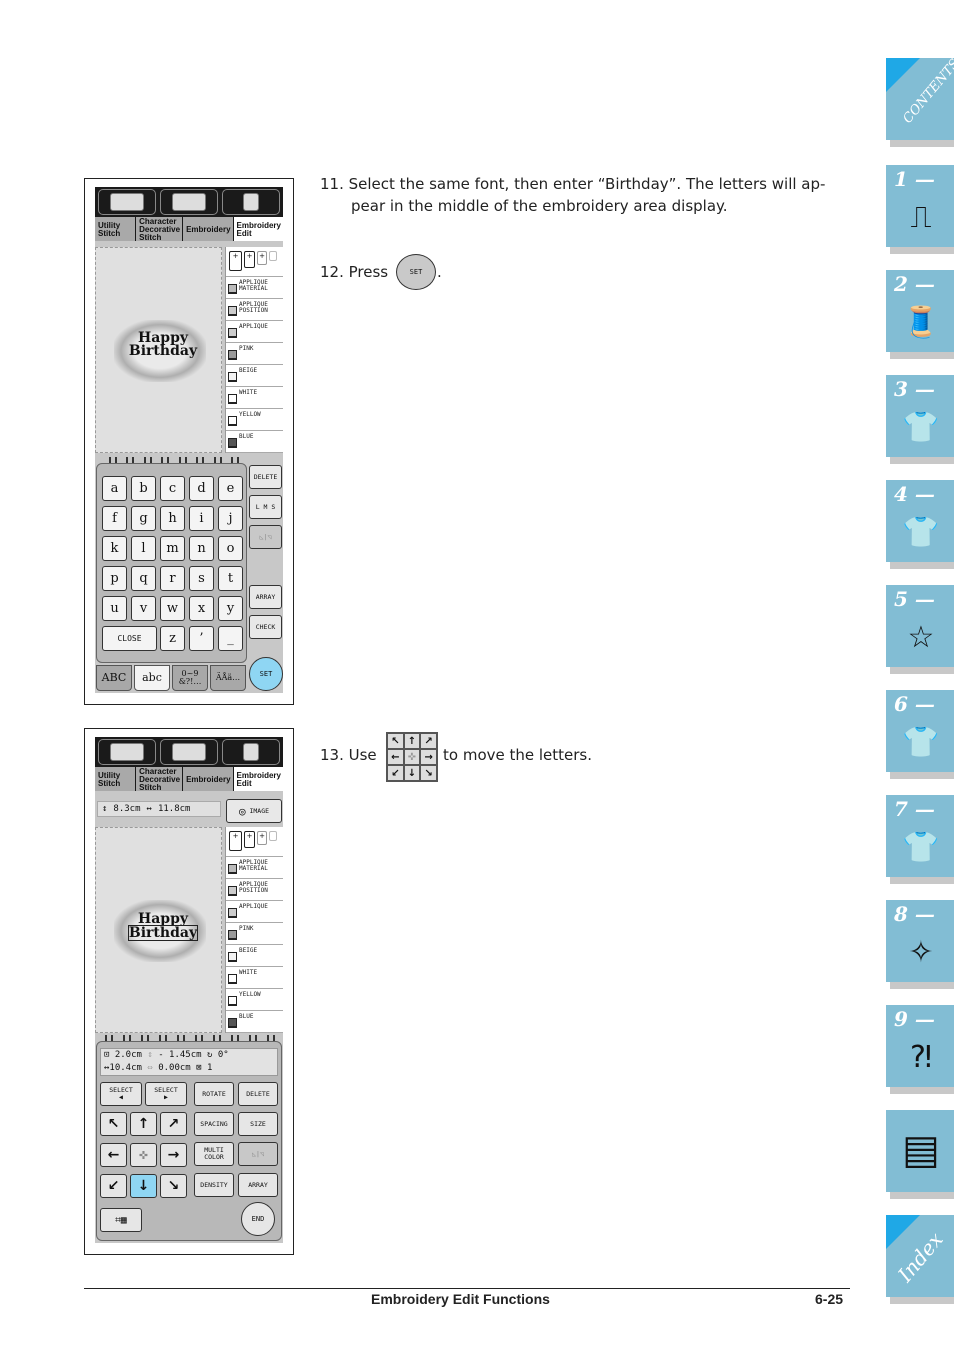 This screenshot has height=1346, width=954. What do you see at coordinates (173, 1124) in the screenshot?
I see `move-up-right-button: ↗` at bounding box center [173, 1124].